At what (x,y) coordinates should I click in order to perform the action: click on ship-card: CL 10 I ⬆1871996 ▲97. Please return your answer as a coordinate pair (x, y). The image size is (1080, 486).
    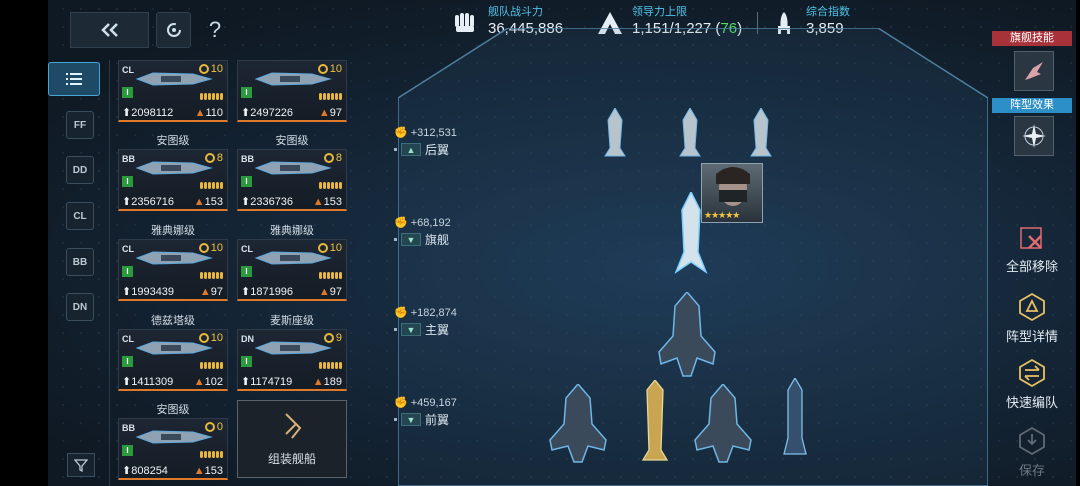
    Looking at the image, I should click on (292, 270).